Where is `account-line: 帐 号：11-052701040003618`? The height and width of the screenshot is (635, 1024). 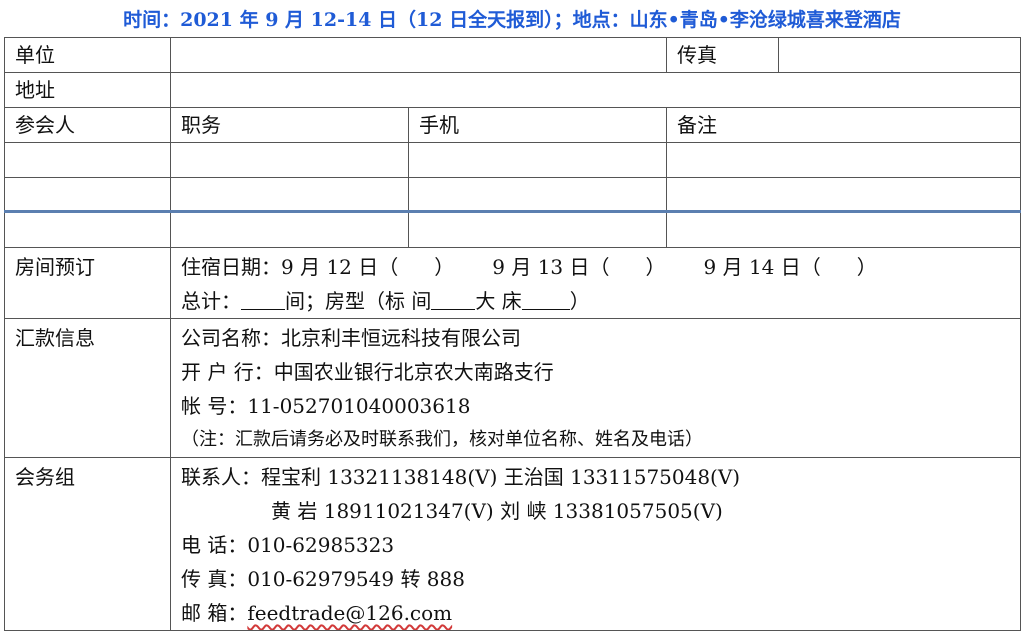 account-line: 帐 号：11-052701040003618 is located at coordinates (600, 406).